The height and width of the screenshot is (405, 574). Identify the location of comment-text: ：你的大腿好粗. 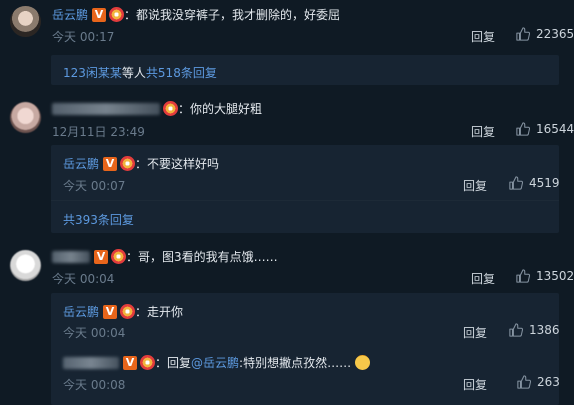
(220, 109).